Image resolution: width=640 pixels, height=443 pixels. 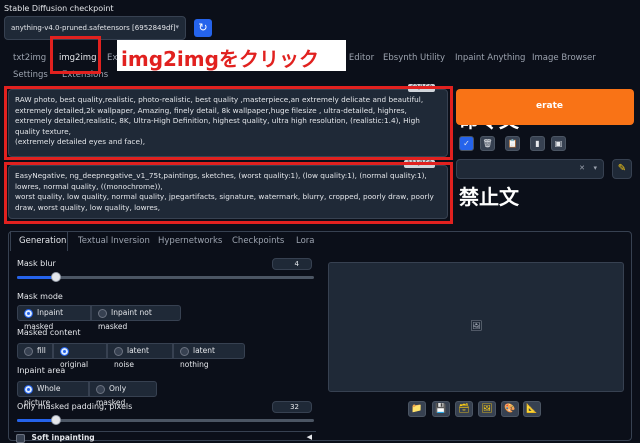 What do you see at coordinates (29, 58) in the screenshot?
I see `tab-txt2img: txt2img` at bounding box center [29, 58].